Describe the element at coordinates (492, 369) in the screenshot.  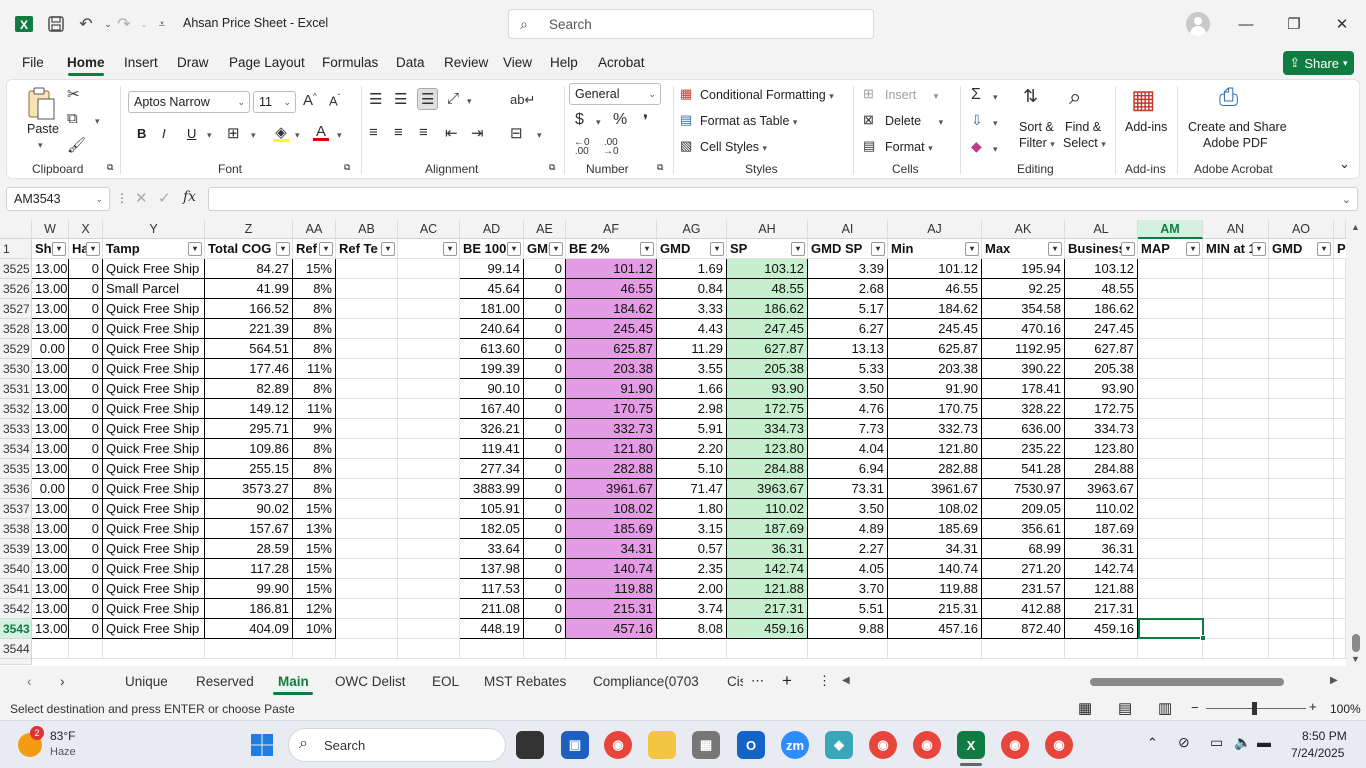
I see `table-cell: 199.39` at that location.